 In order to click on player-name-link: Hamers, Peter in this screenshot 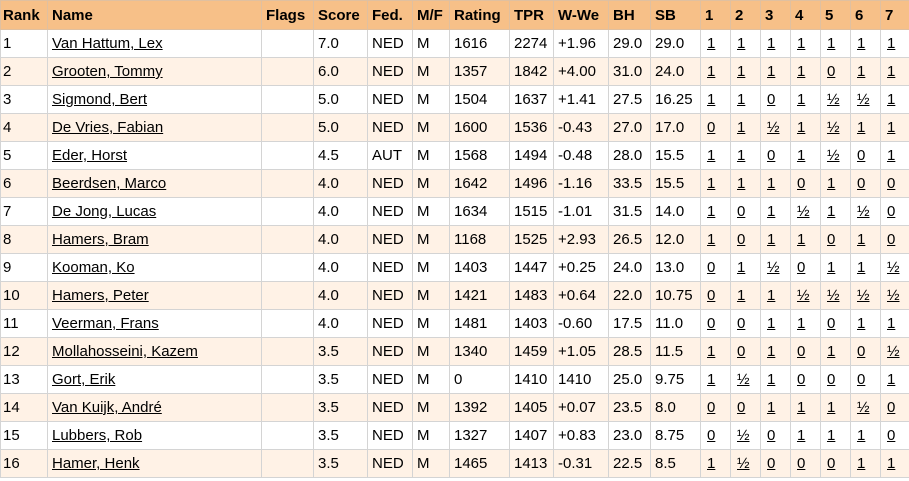, I will do `click(100, 295)`.